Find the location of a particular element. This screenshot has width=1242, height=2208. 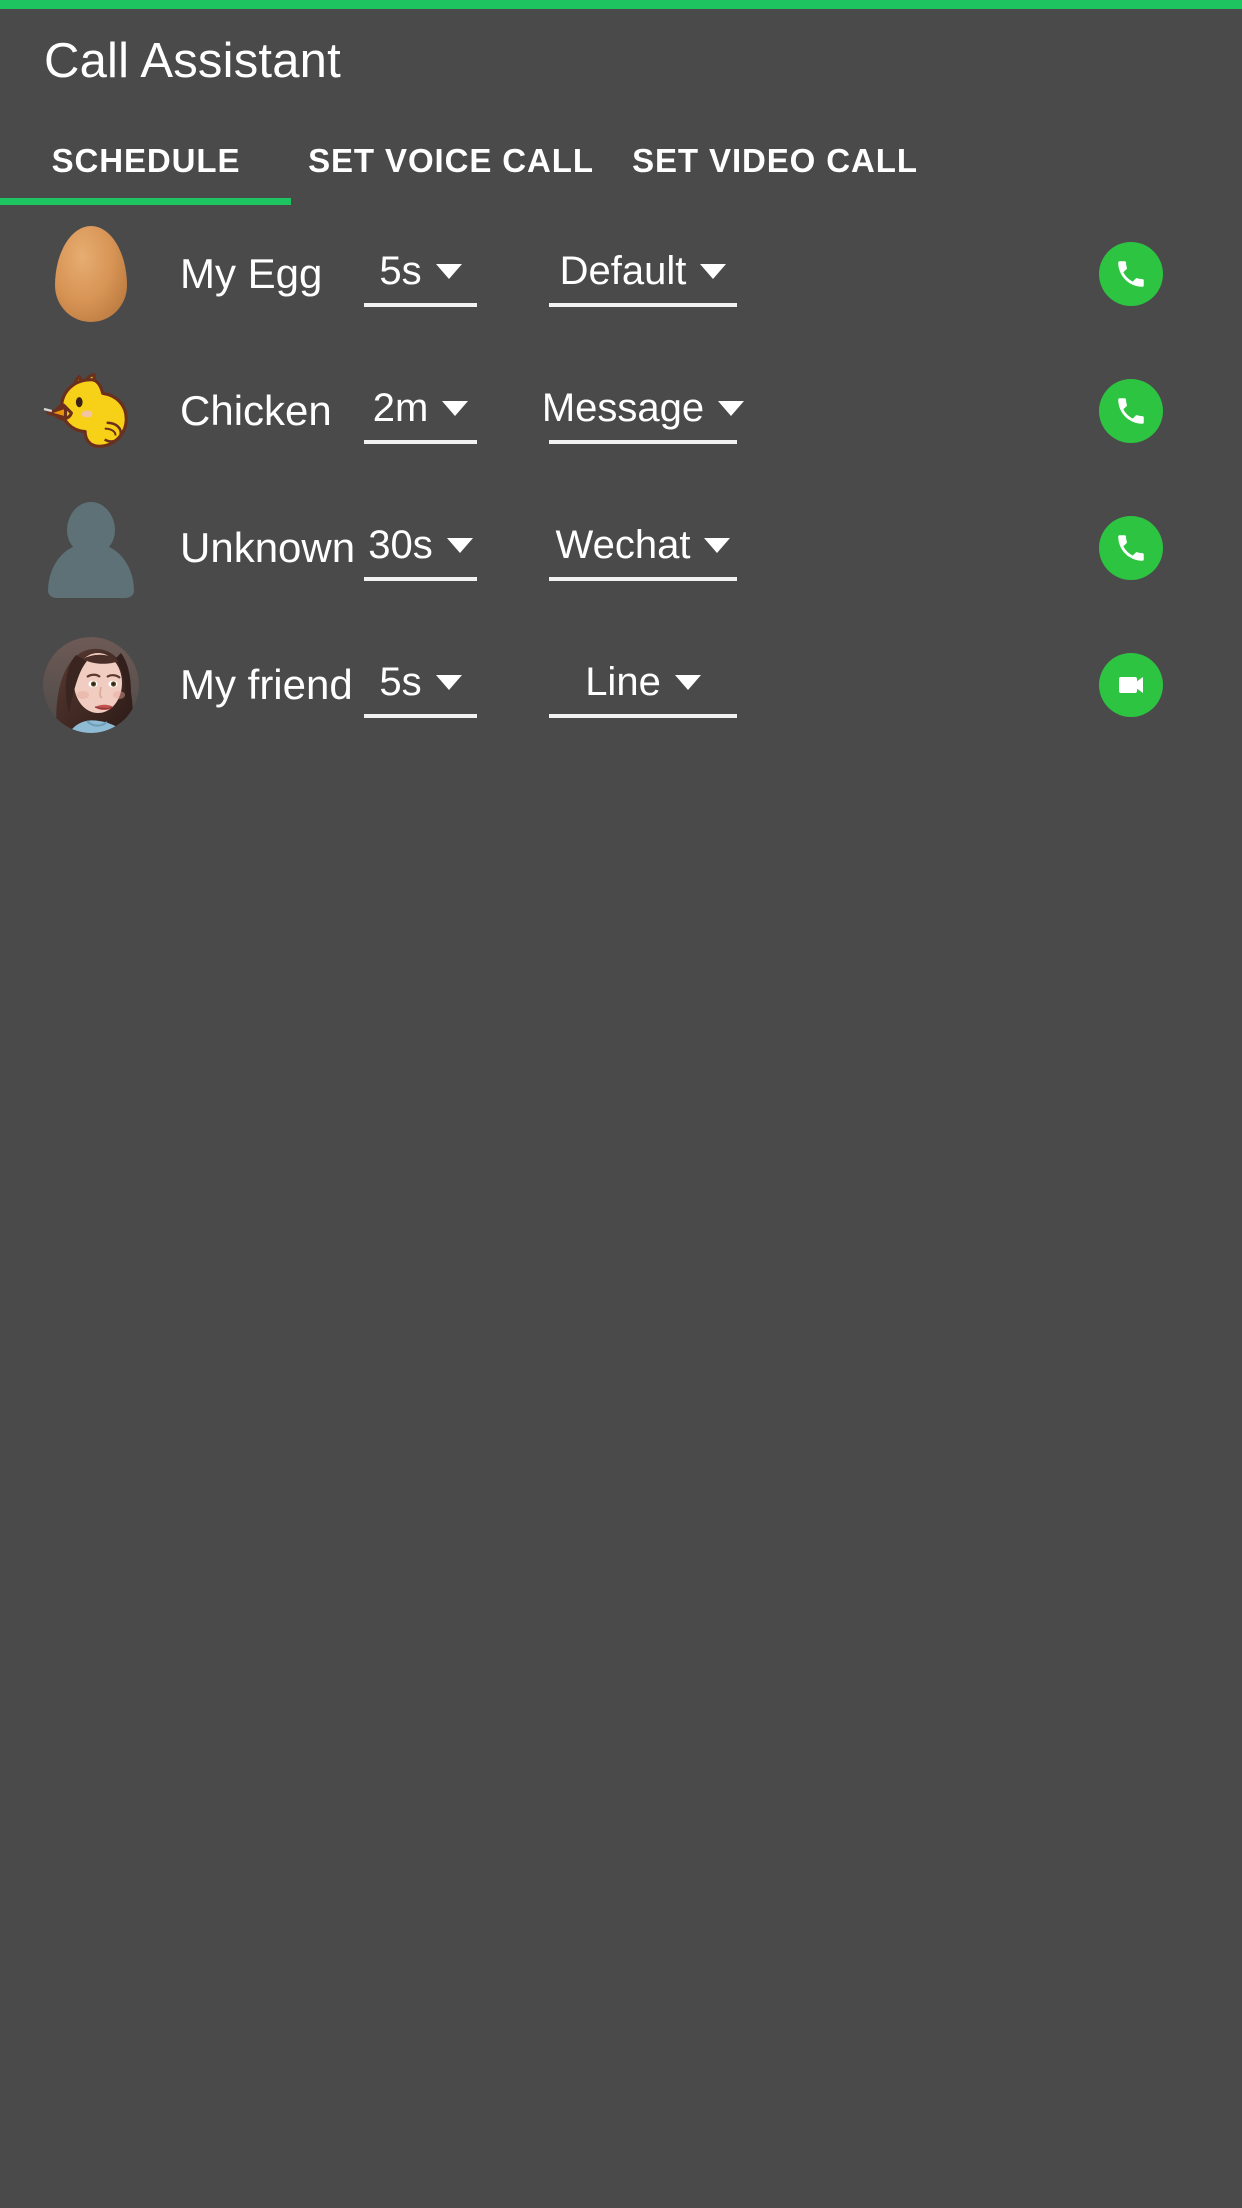

contact-name: Unknown is located at coordinates (268, 547).